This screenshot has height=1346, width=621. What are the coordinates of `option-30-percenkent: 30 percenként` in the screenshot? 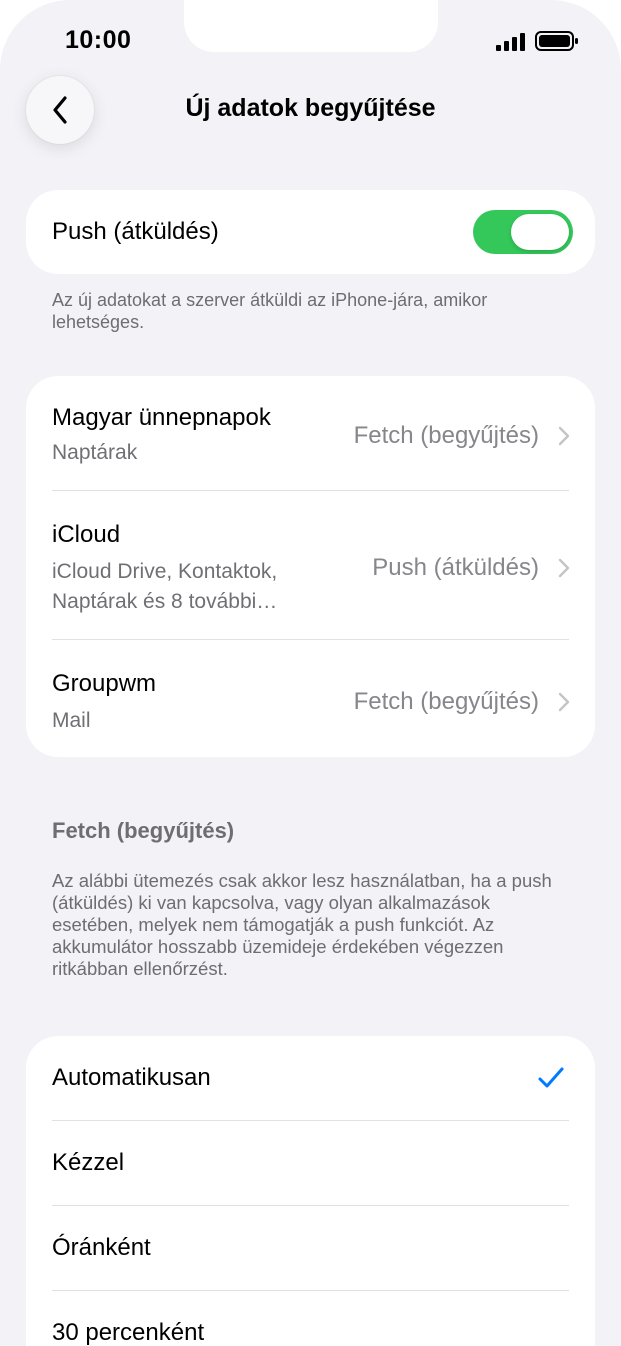 It's located at (310, 1318).